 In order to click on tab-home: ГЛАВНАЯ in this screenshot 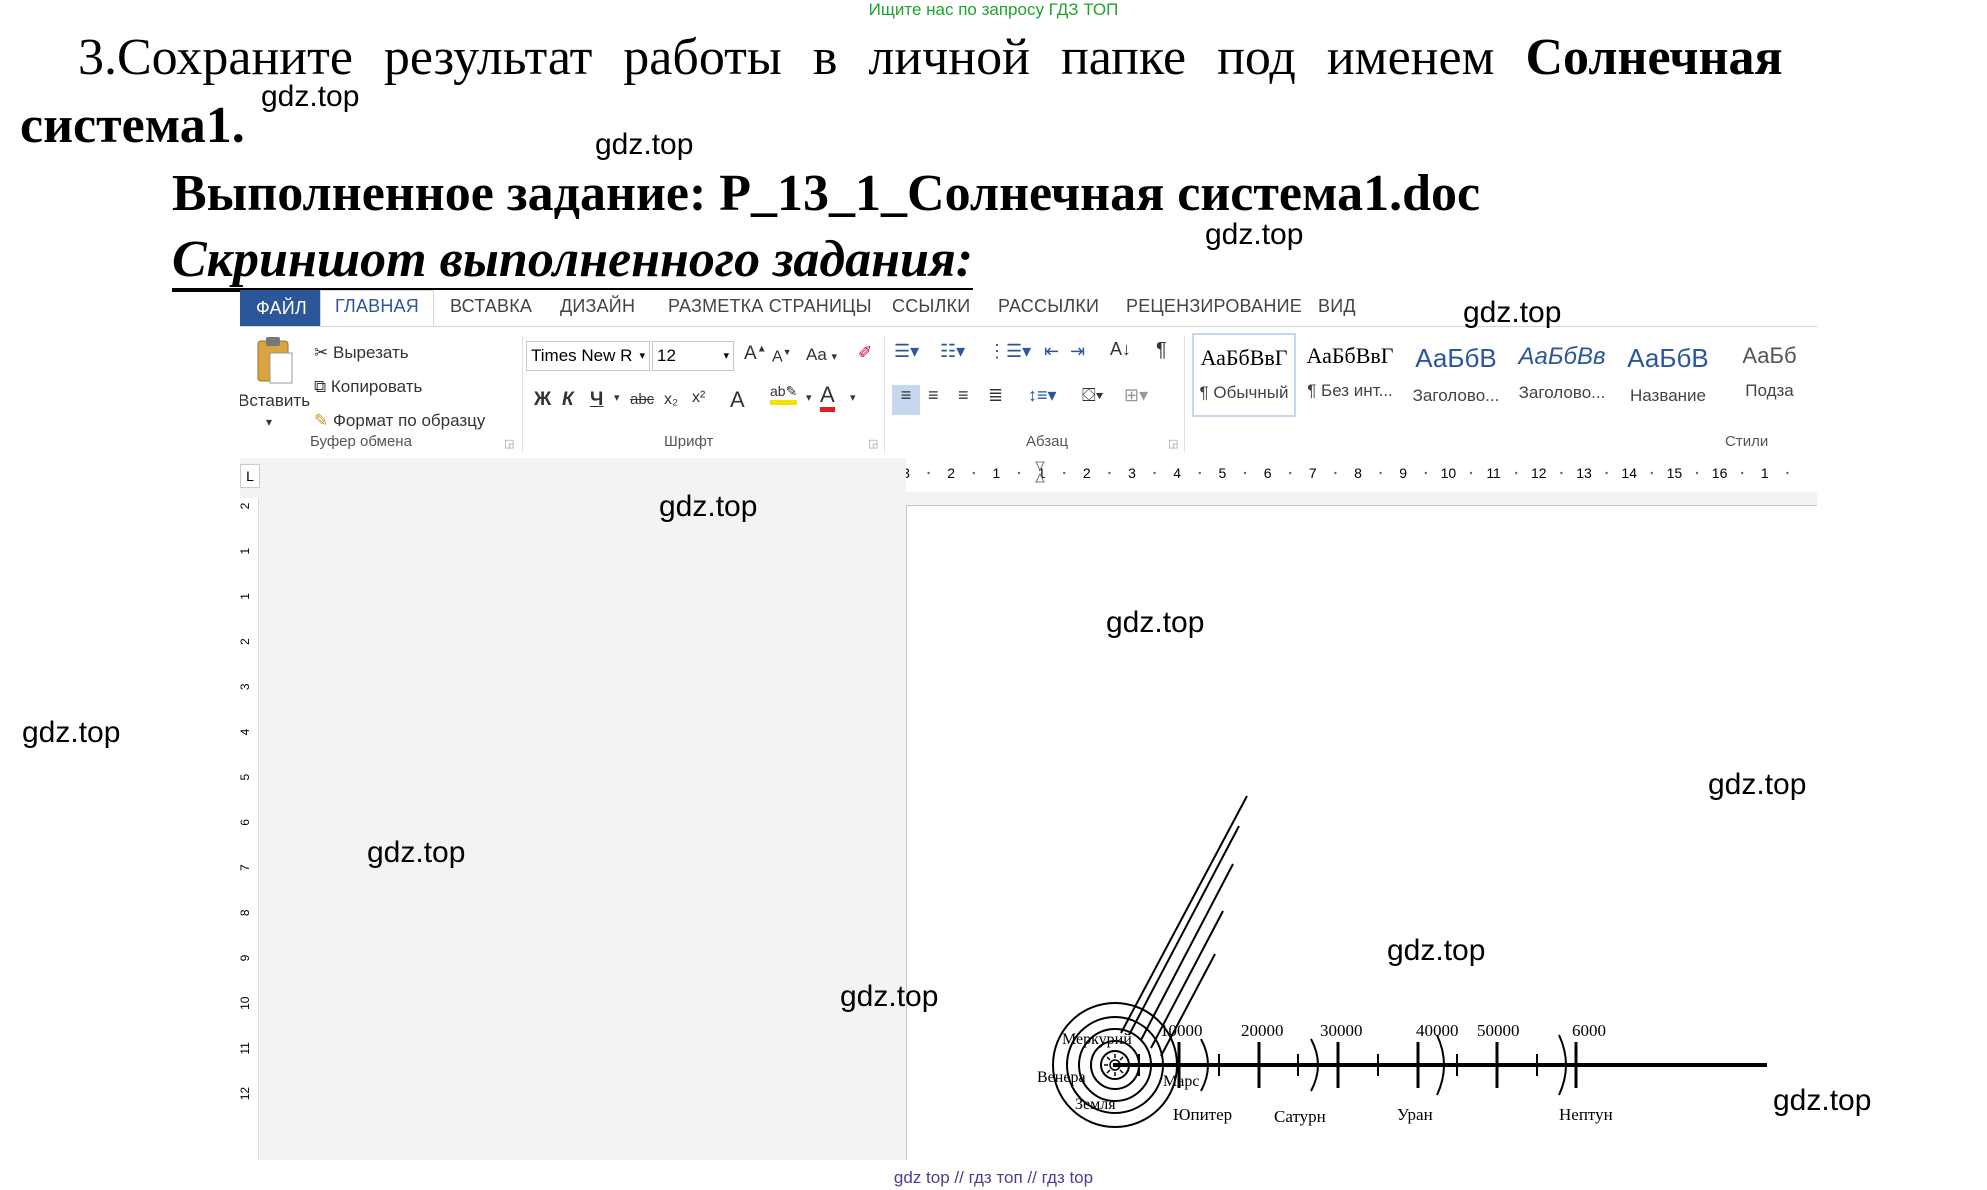, I will do `click(377, 308)`.